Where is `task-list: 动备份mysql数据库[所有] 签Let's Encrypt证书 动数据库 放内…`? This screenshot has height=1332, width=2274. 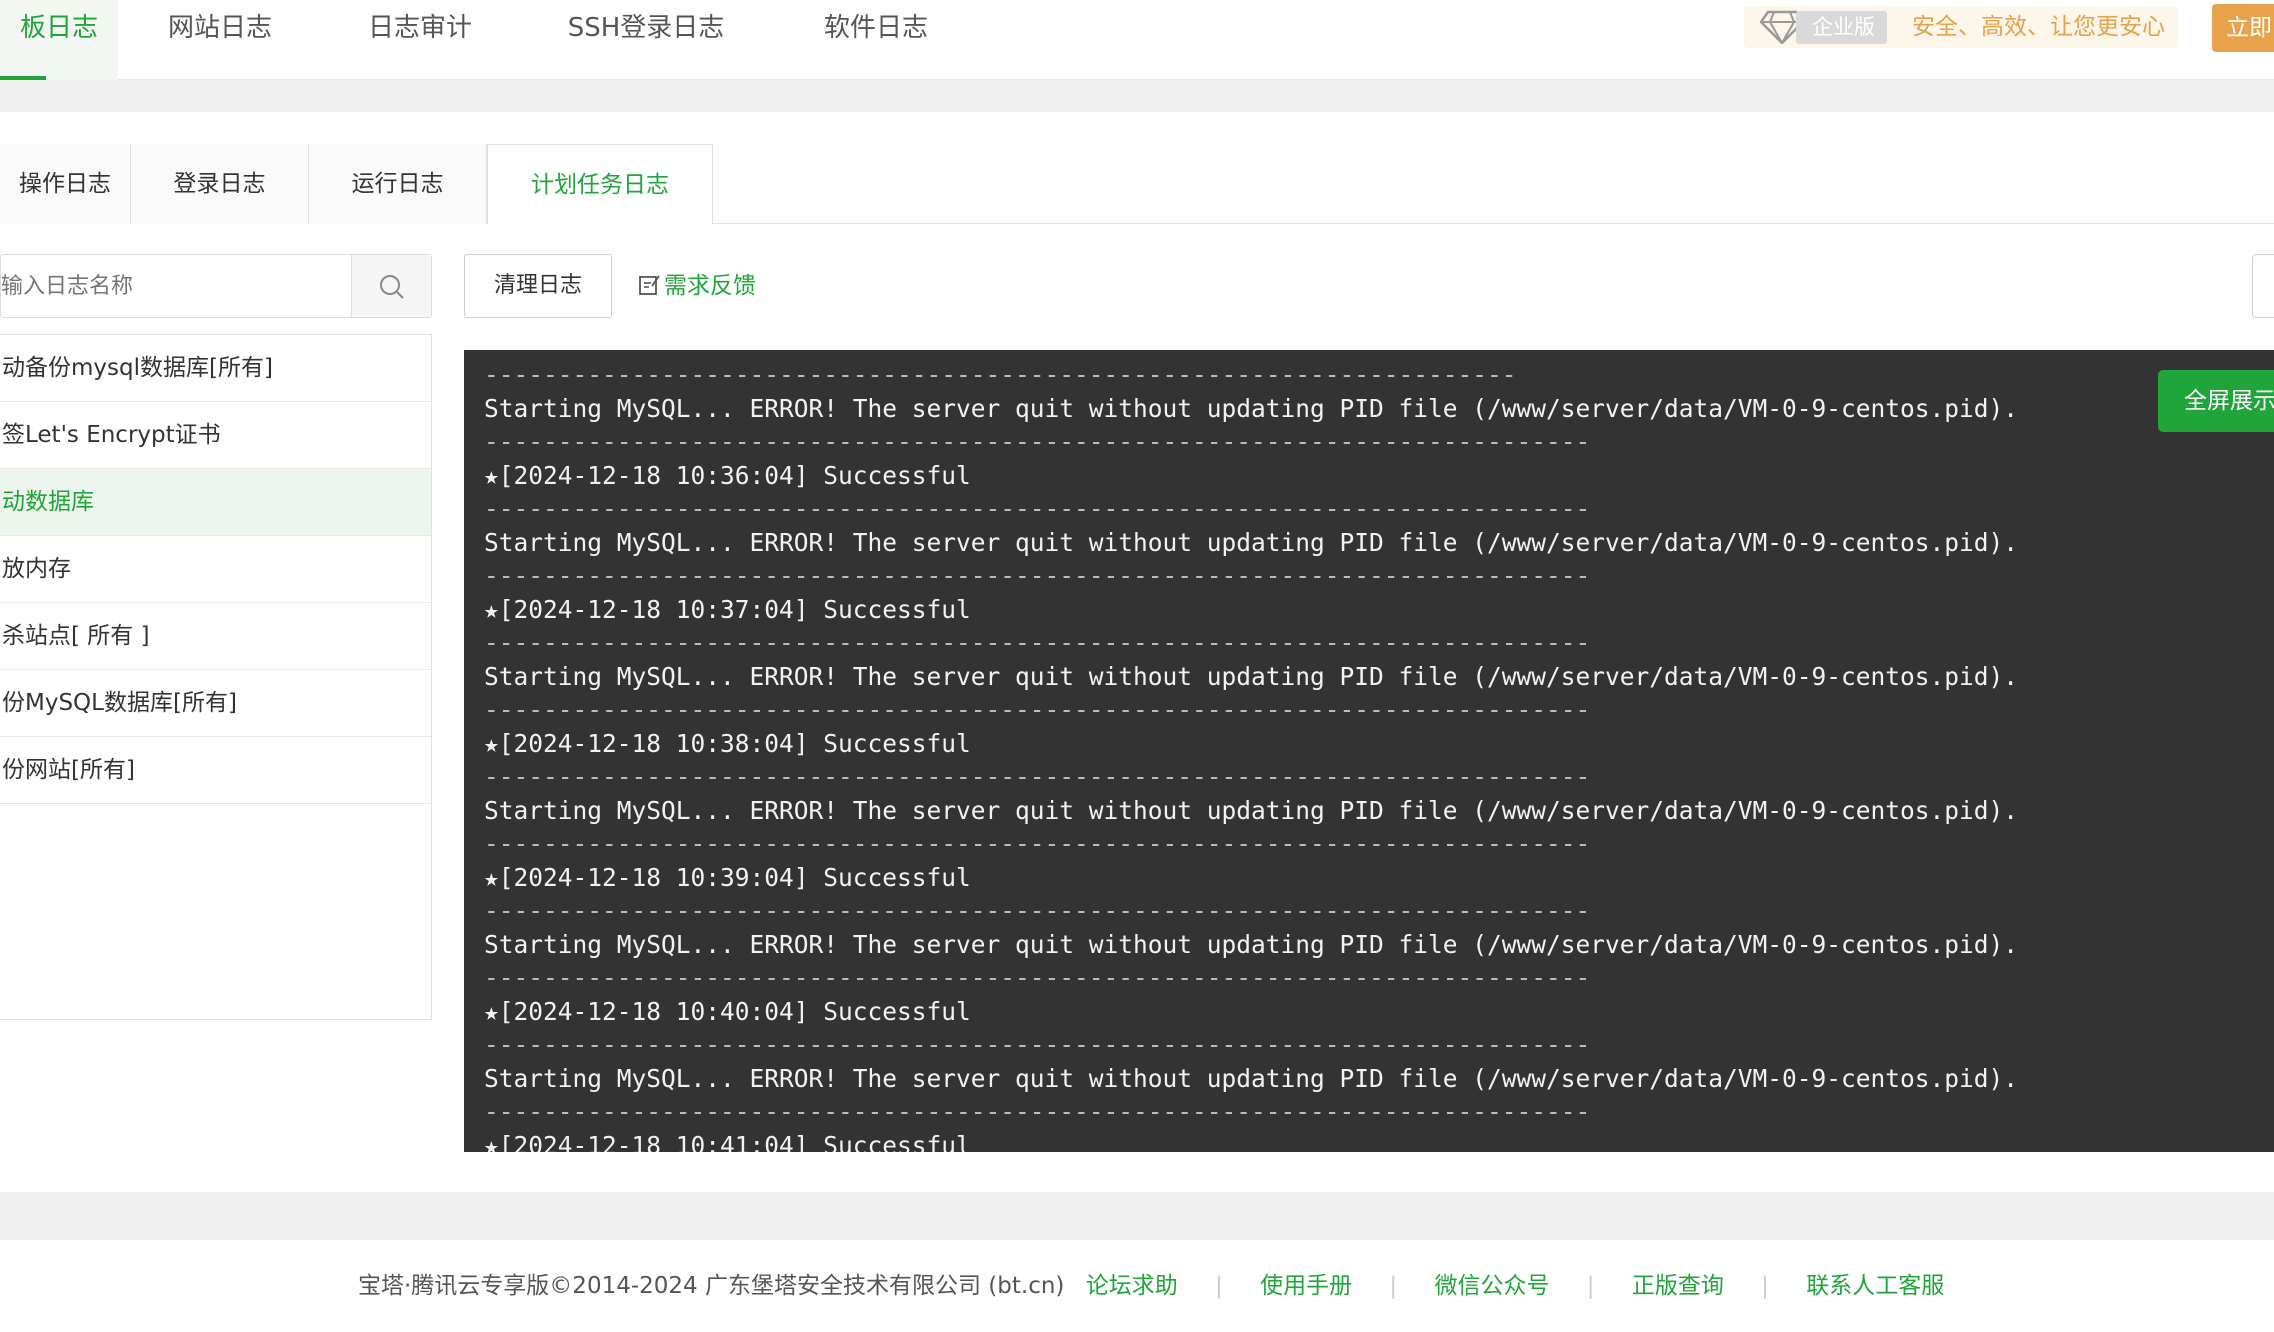
task-list: 动备份mysql数据库[所有] 签Let's Encrypt证书 动数据库 放内… is located at coordinates (216, 677).